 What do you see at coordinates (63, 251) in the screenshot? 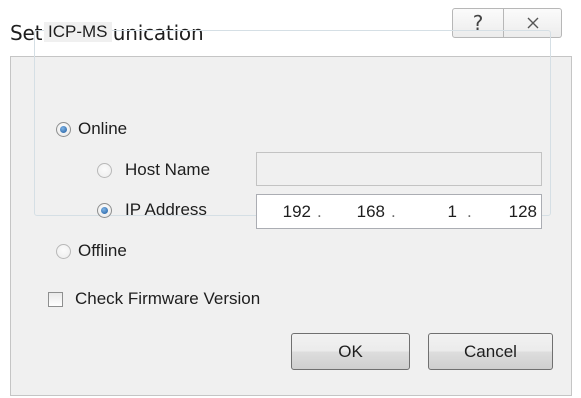
I see `offline-radio` at bounding box center [63, 251].